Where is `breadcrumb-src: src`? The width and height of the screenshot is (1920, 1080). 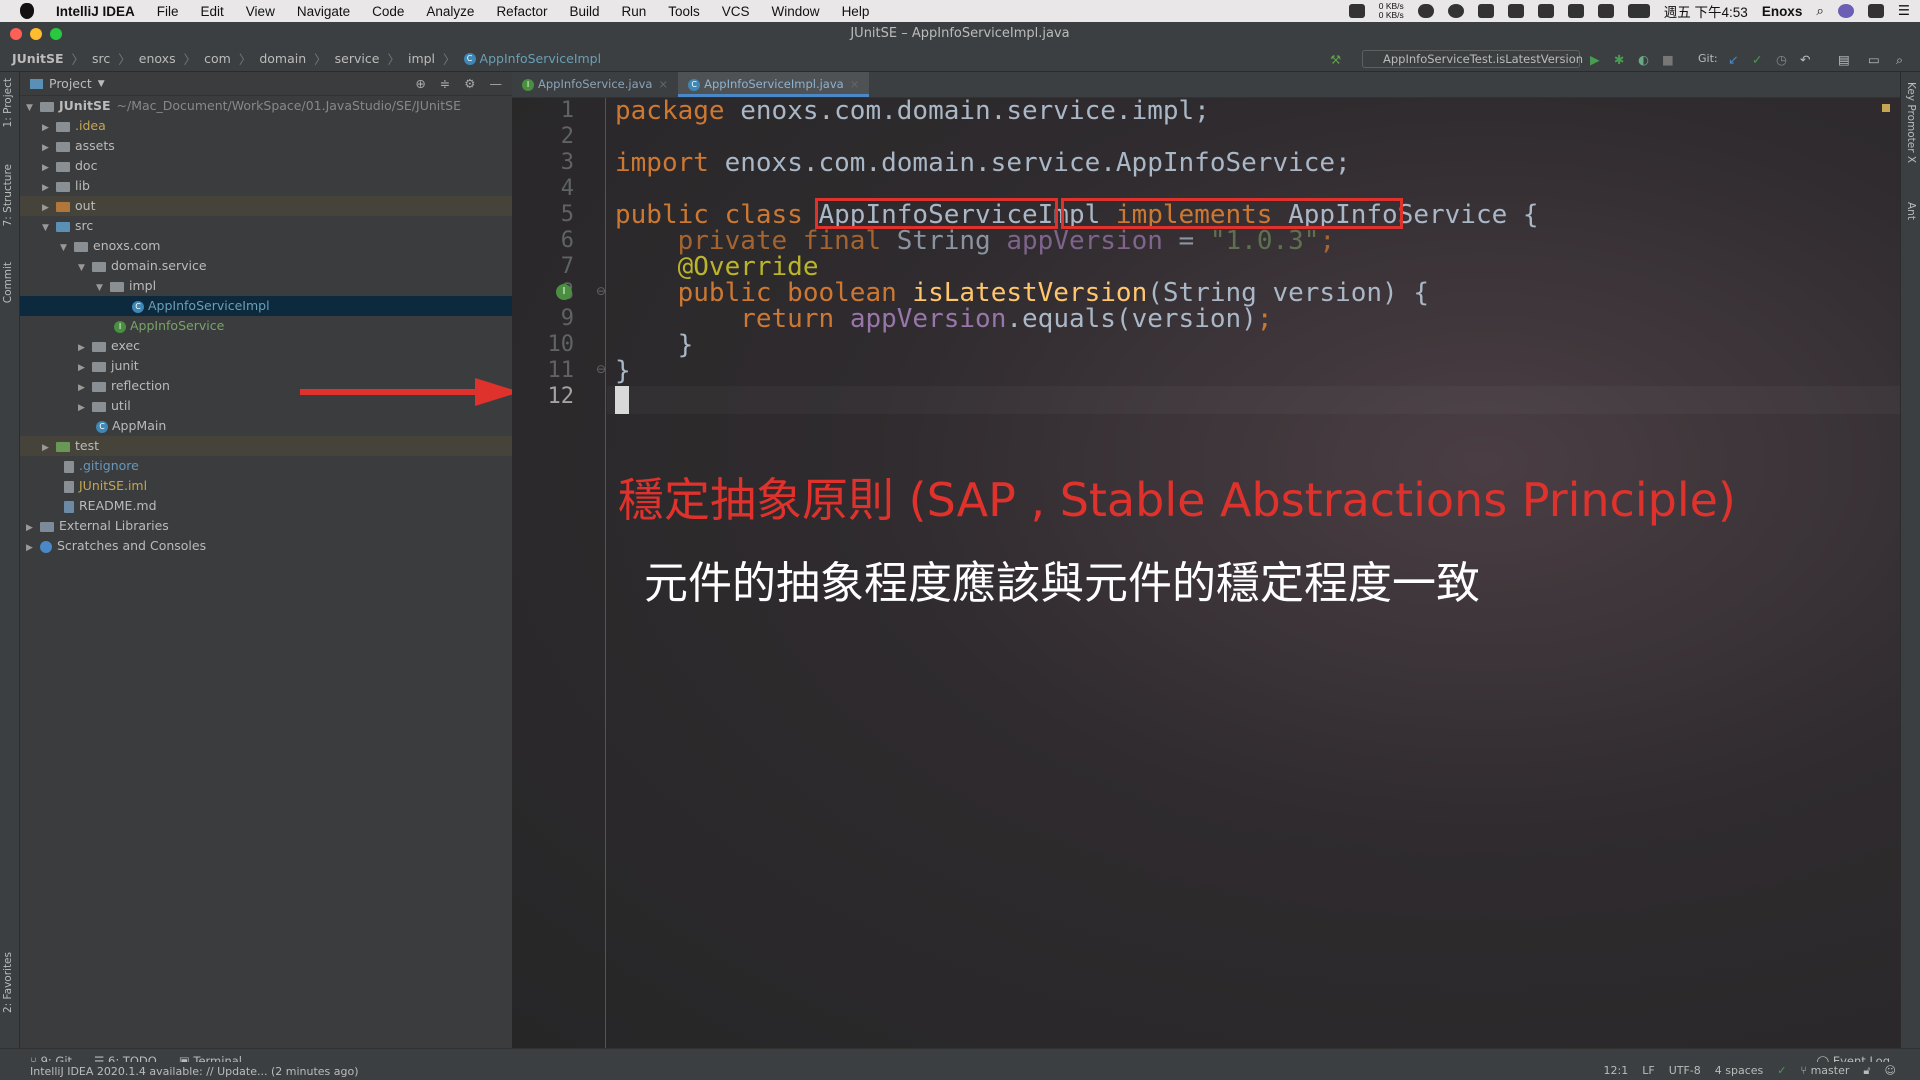 breadcrumb-src: src is located at coordinates (101, 58).